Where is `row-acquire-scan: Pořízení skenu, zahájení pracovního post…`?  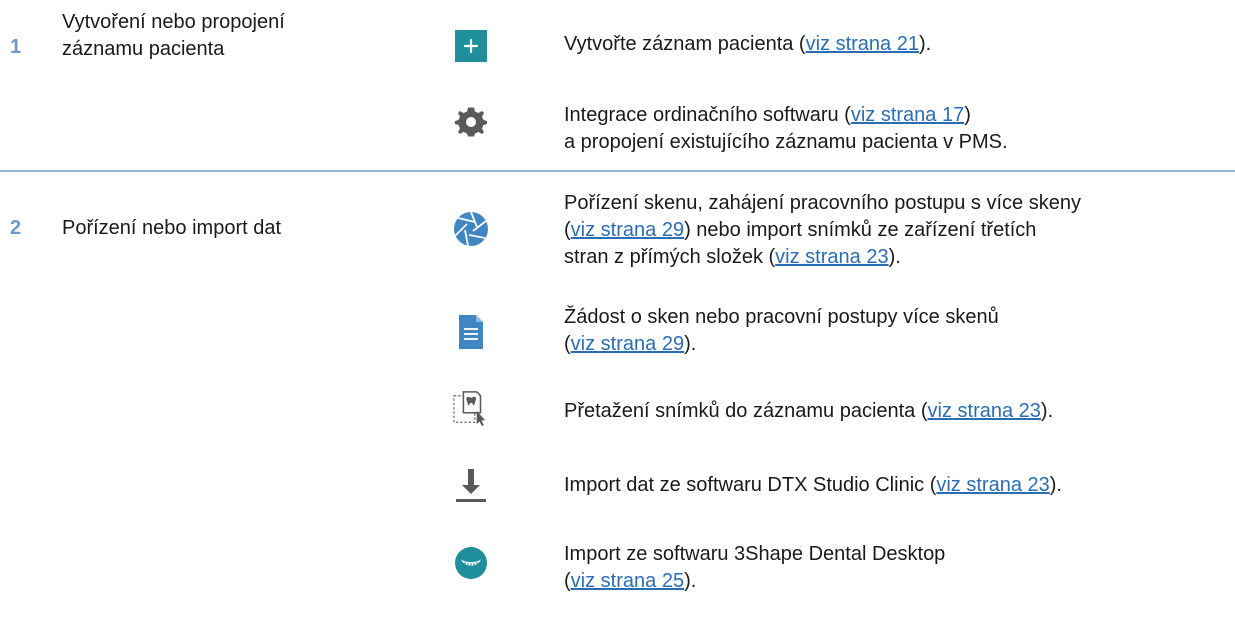 row-acquire-scan: Pořízení skenu, zahájení pracovního post… is located at coordinates (822, 230).